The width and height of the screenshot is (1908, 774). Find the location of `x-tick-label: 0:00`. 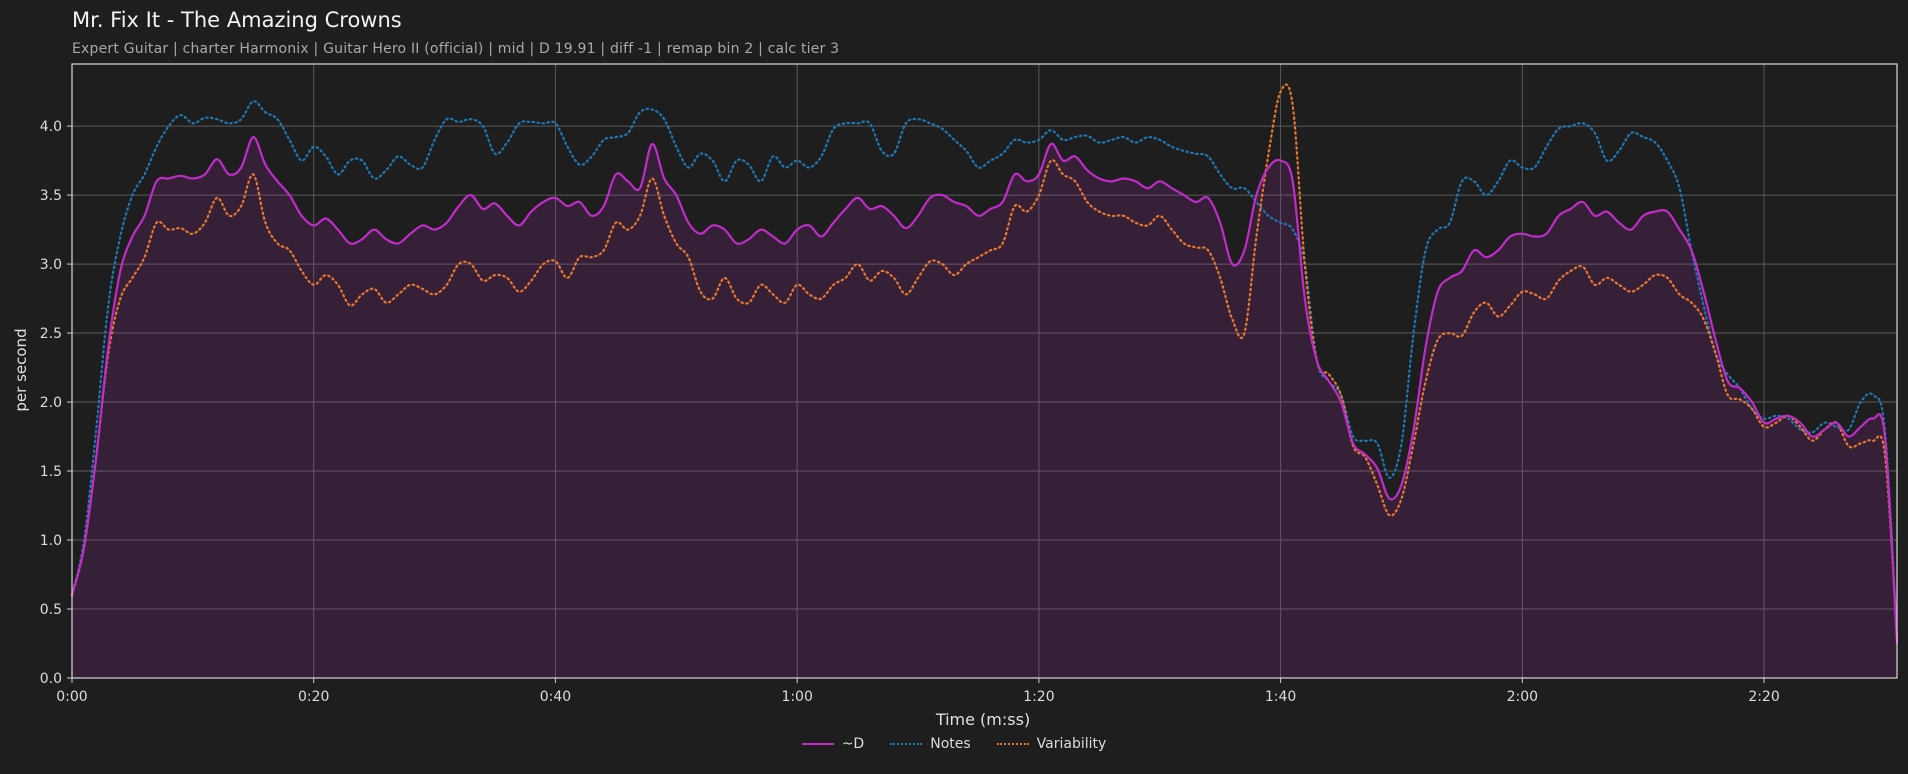

x-tick-label: 0:00 is located at coordinates (71, 697).